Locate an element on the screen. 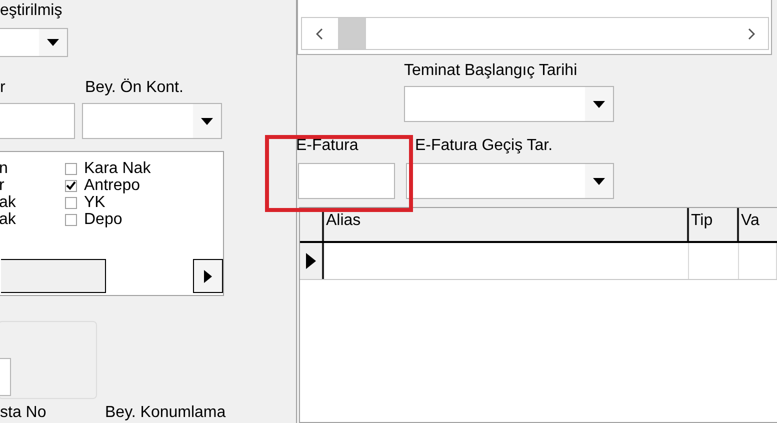 The height and width of the screenshot is (423, 777). horizontal-scrollbar is located at coordinates (535, 33).